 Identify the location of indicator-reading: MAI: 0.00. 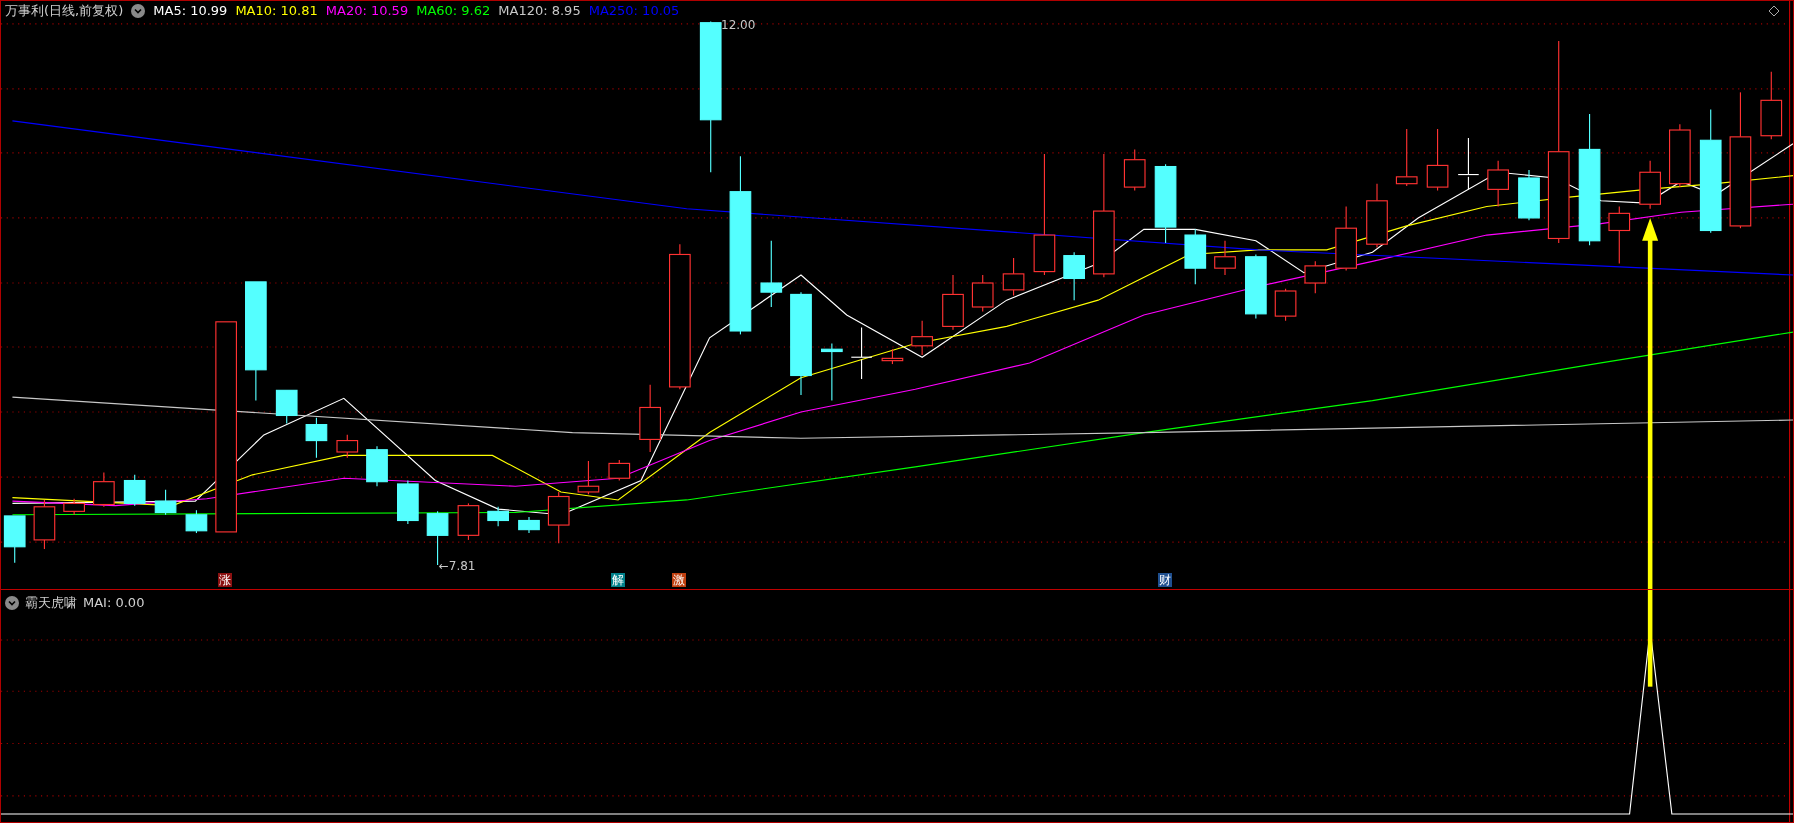
(114, 603).